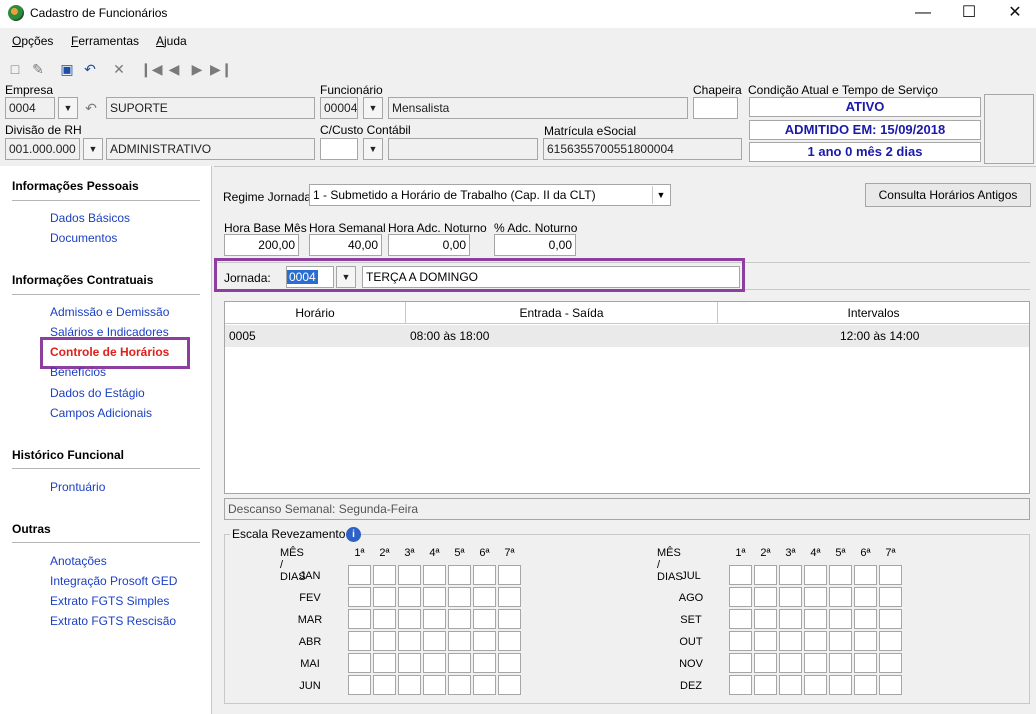 The width and height of the screenshot is (1036, 714). What do you see at coordinates (969, 14) in the screenshot?
I see `maximize-icon: ☐` at bounding box center [969, 14].